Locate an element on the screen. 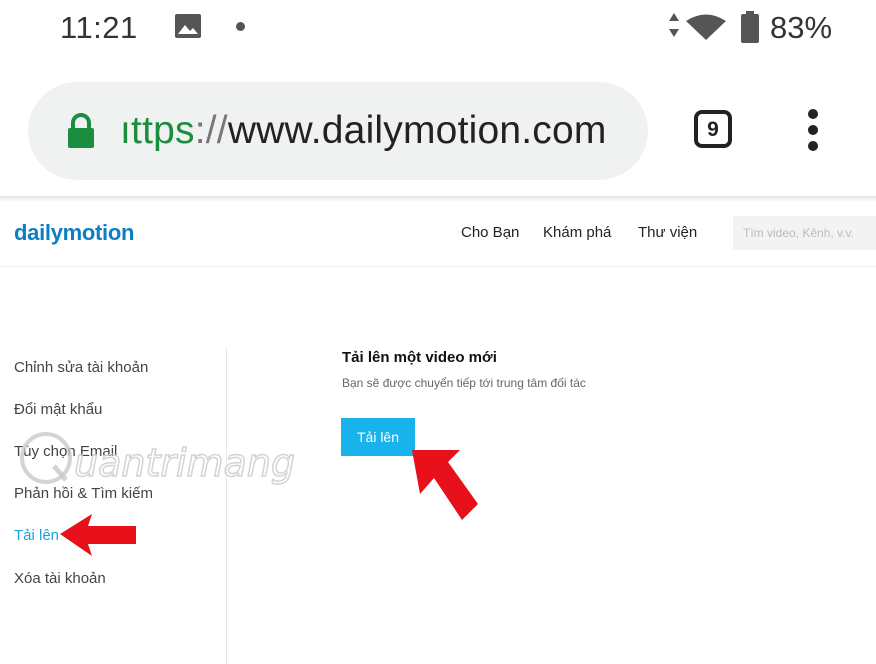 This screenshot has width=876, height=664. status-time: 11:21 is located at coordinates (99, 27).